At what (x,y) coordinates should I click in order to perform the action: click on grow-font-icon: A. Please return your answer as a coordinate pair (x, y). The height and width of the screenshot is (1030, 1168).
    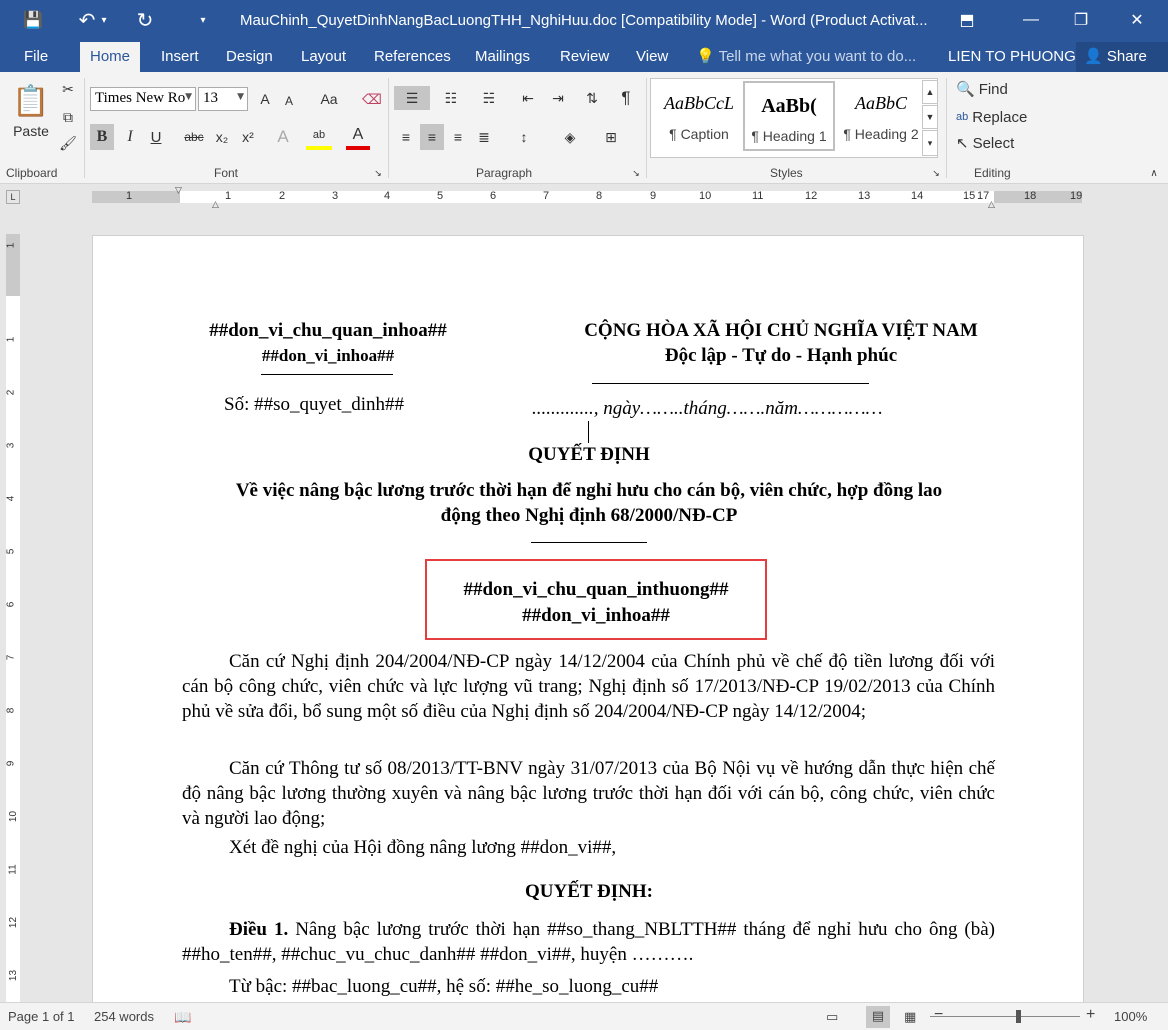
    Looking at the image, I should click on (265, 99).